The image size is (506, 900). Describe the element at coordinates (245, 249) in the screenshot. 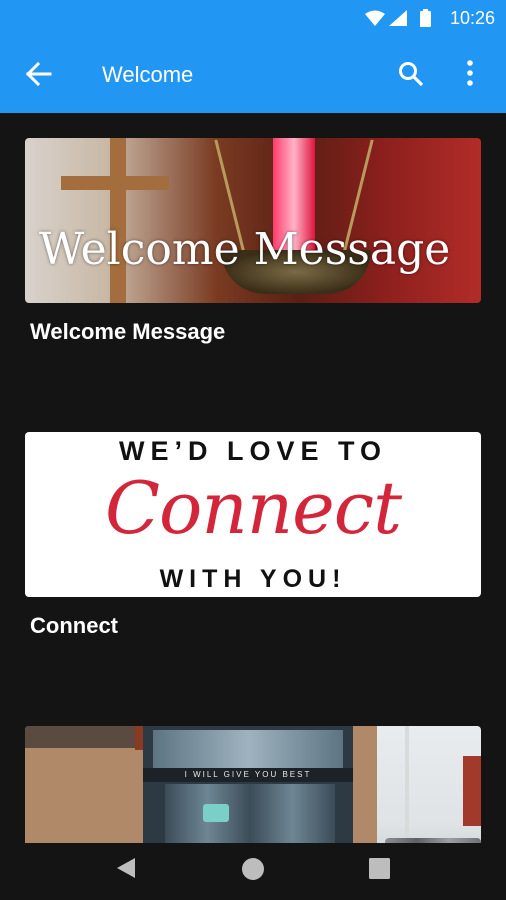

I see `welcome-image-text: Welcome Message` at that location.